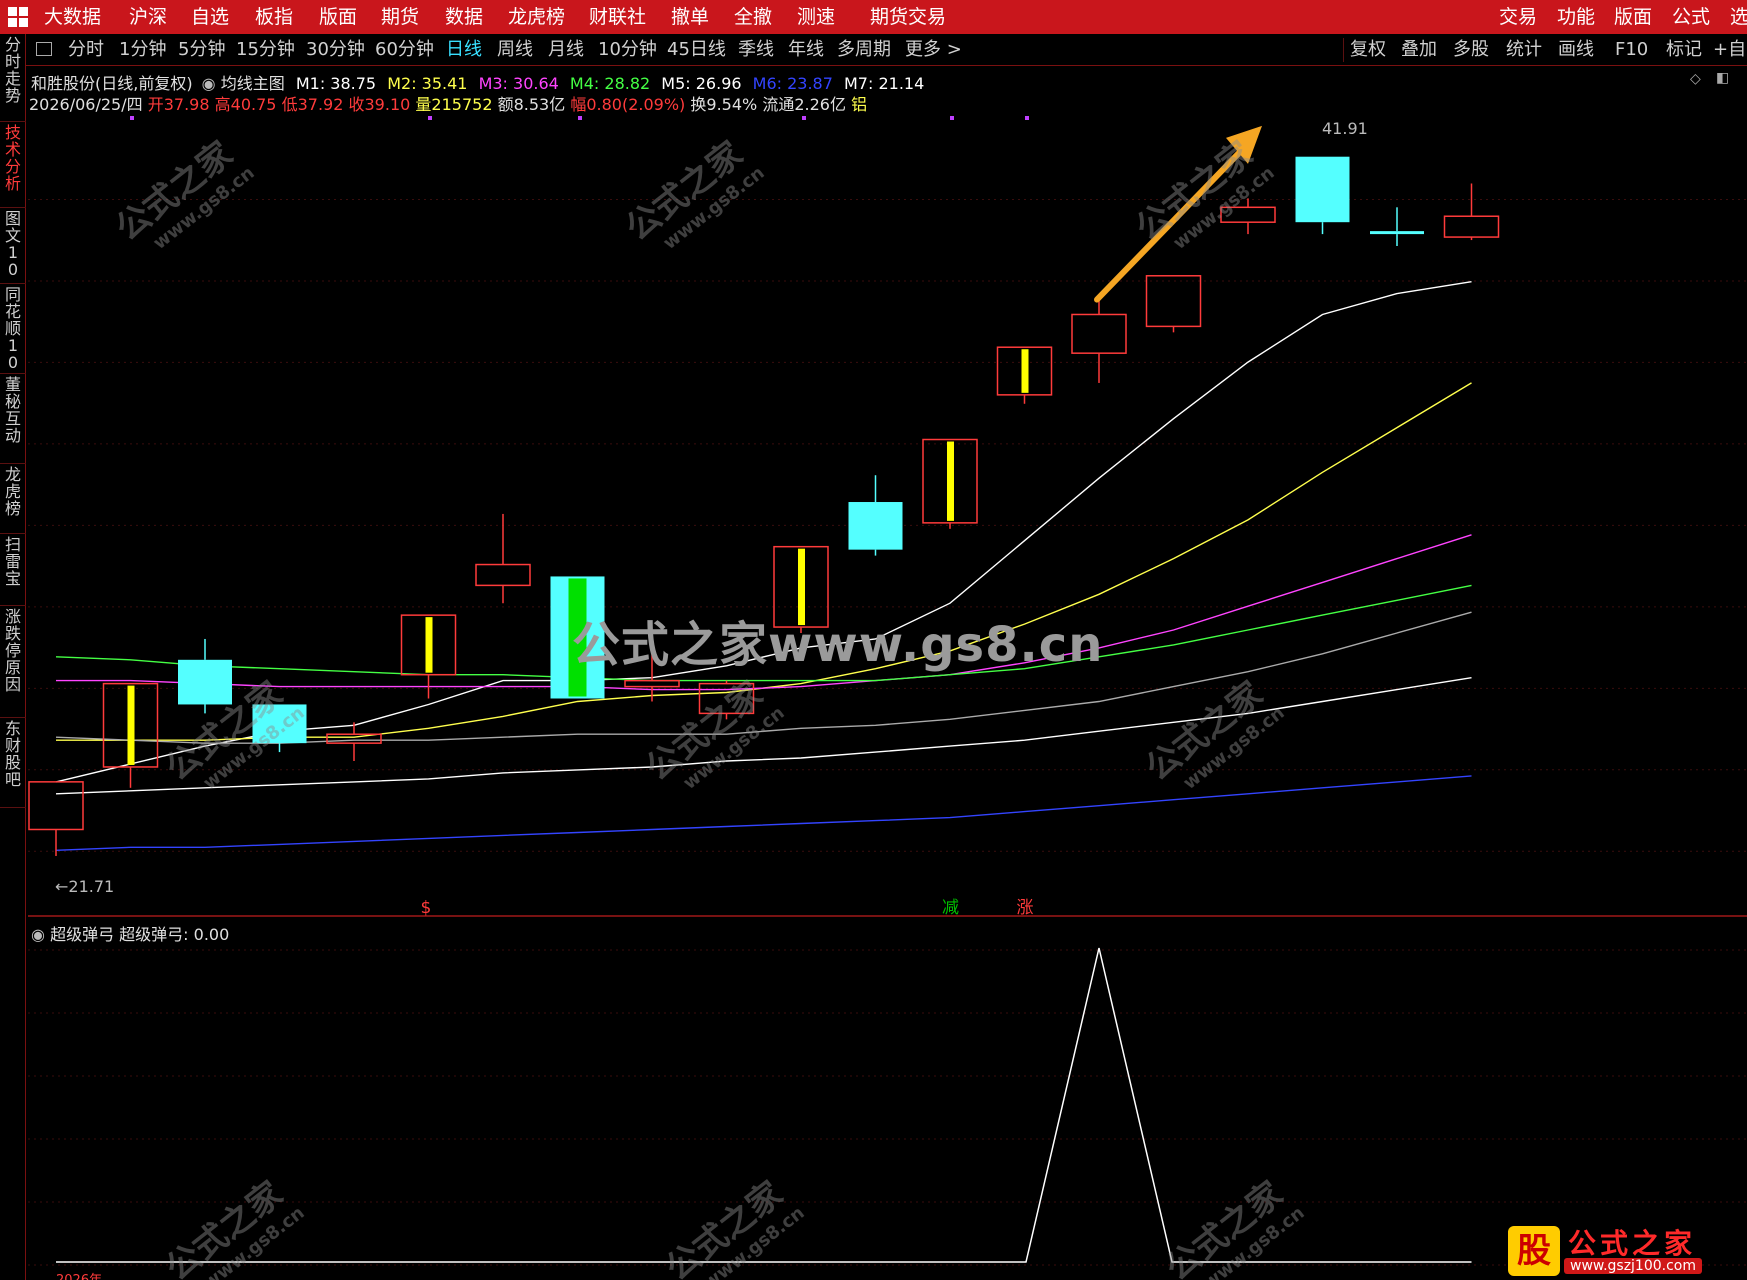 The width and height of the screenshot is (1747, 1280). Describe the element at coordinates (950, 908) in the screenshot. I see `signal-label: 减` at that location.